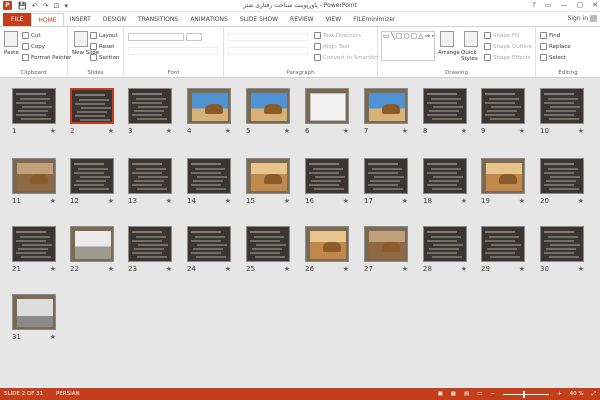 The width and height of the screenshot is (600, 400). Describe the element at coordinates (337, 35) in the screenshot. I see `text-direction-button: Text Direction` at that location.